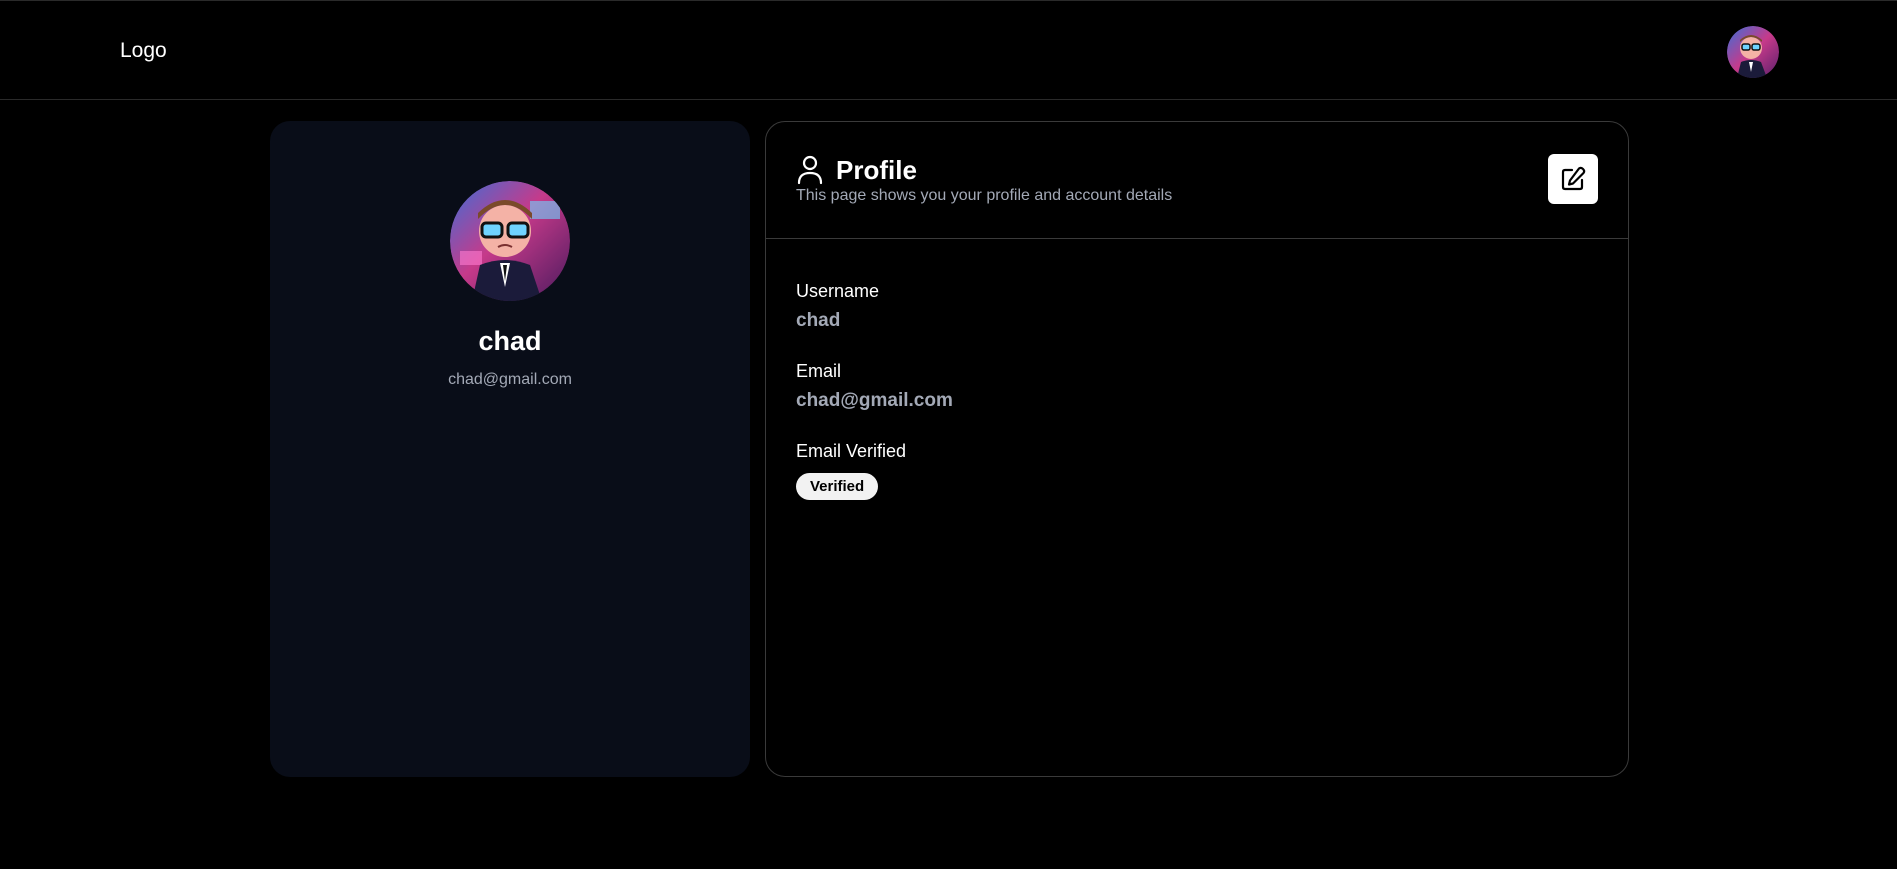 The image size is (1897, 869). I want to click on email-verified-label: Email Verified, so click(851, 451).